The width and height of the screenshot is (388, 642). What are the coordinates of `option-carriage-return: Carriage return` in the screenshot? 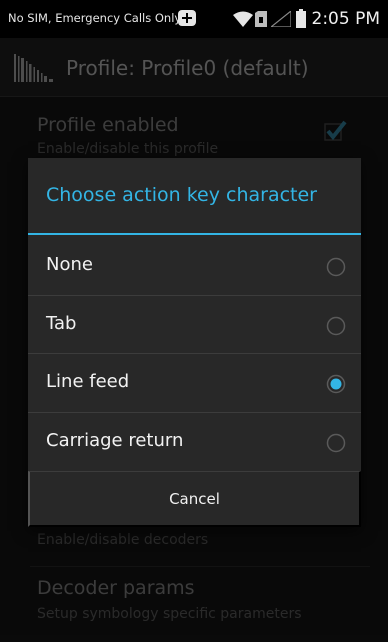 It's located at (194, 442).